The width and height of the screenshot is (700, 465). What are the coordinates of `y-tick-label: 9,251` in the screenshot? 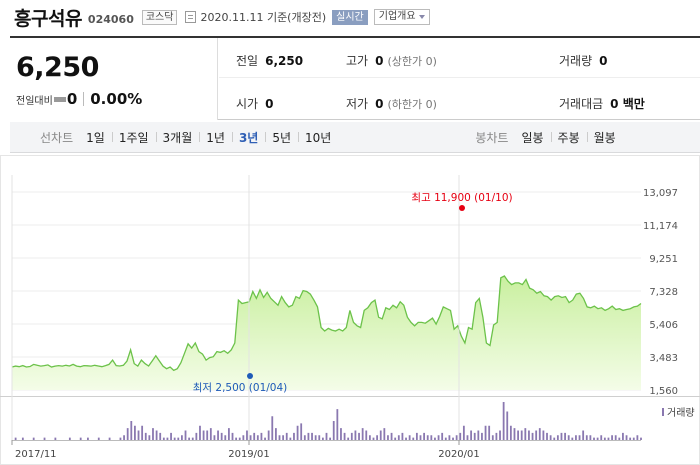 It's located at (663, 259).